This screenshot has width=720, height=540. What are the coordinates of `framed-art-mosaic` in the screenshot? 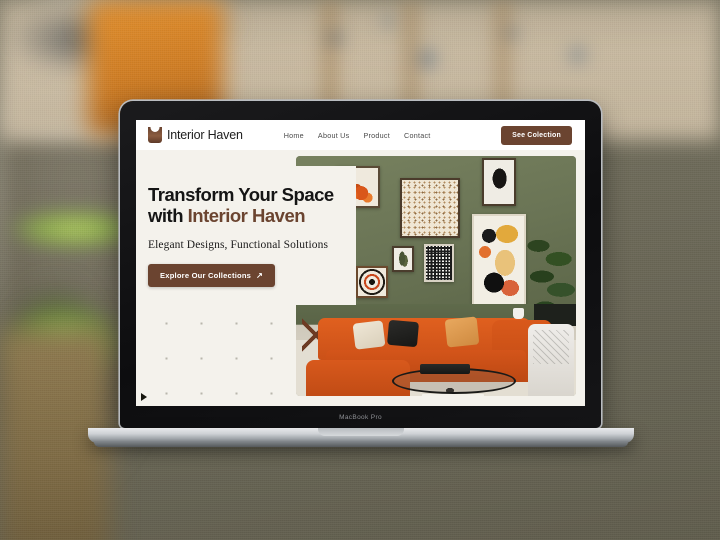 It's located at (430, 208).